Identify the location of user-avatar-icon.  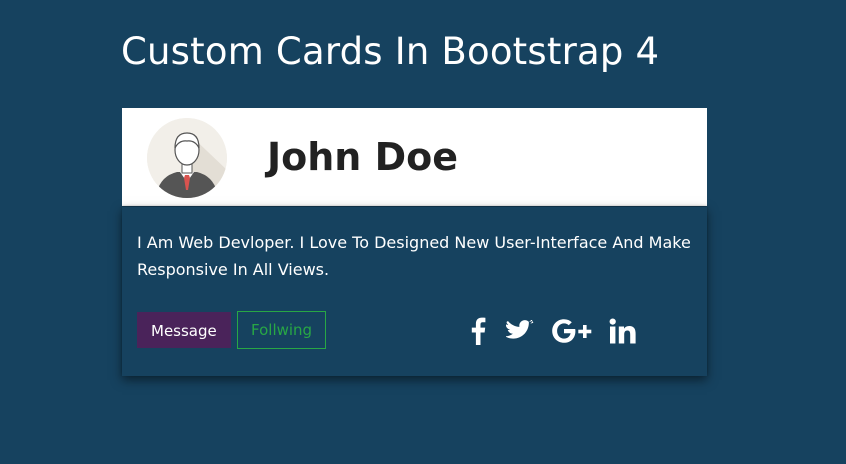
(187, 158).